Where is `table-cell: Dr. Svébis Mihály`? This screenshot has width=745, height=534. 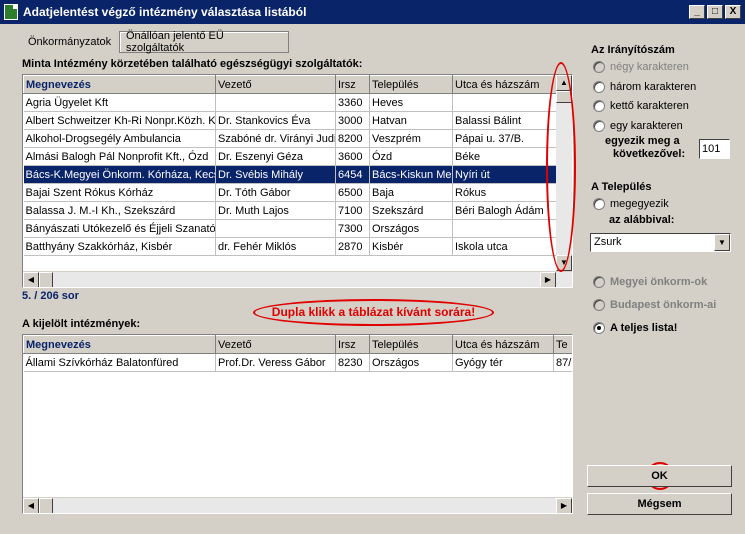 table-cell: Dr. Svébis Mihály is located at coordinates (275, 174).